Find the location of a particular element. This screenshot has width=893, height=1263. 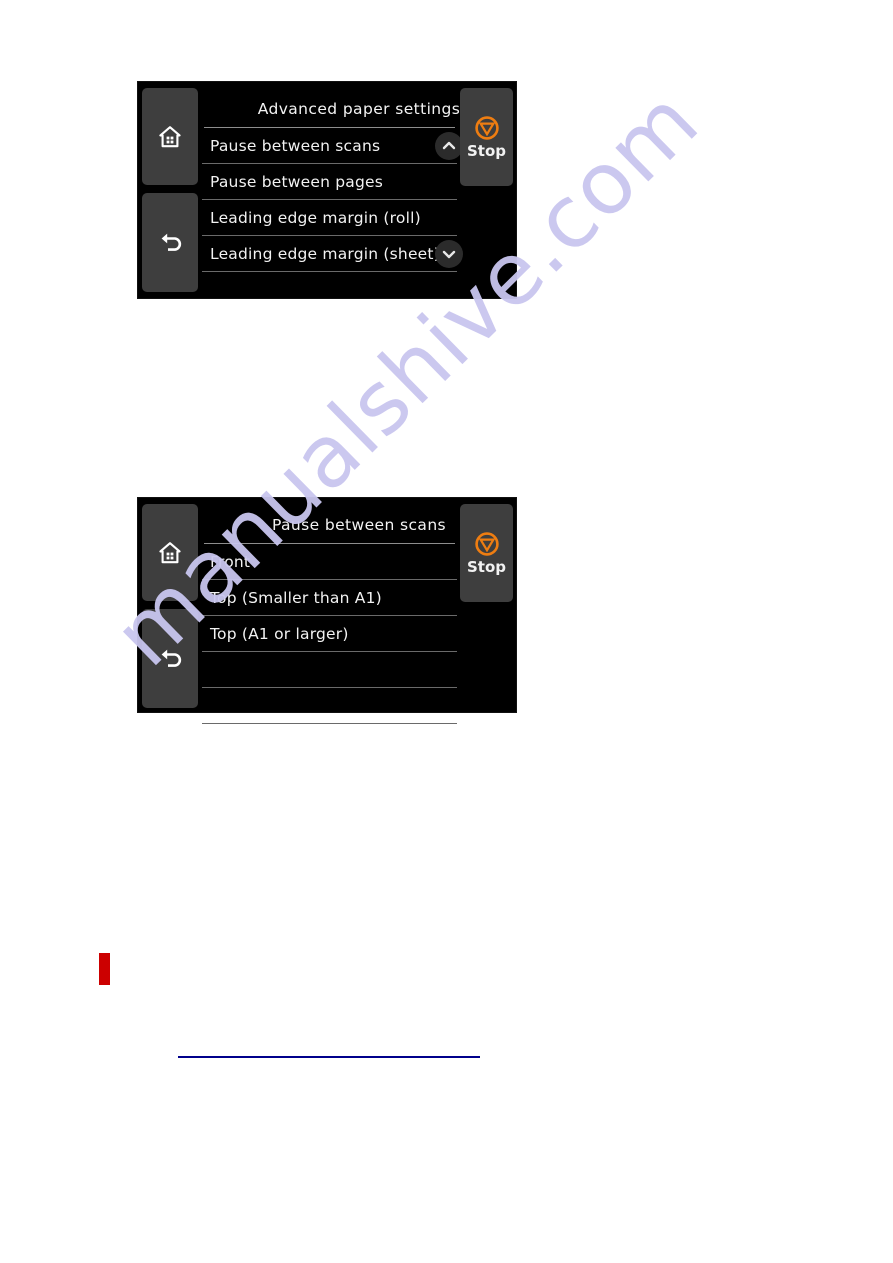

list-item: Top (A1 or larger) is located at coordinates (329, 634).